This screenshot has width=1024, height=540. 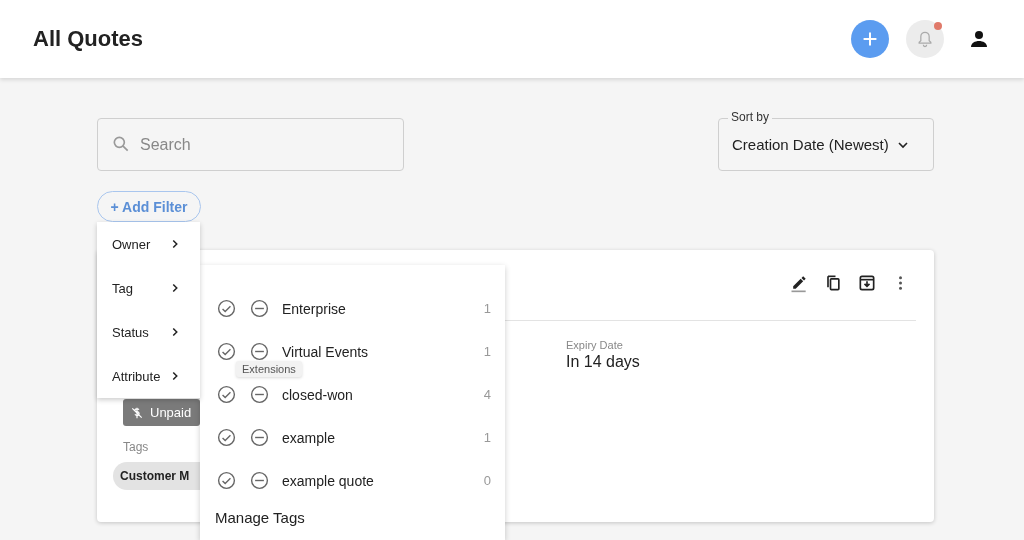 What do you see at coordinates (810, 144) in the screenshot?
I see `sort-value: Creation Date (Newest)` at bounding box center [810, 144].